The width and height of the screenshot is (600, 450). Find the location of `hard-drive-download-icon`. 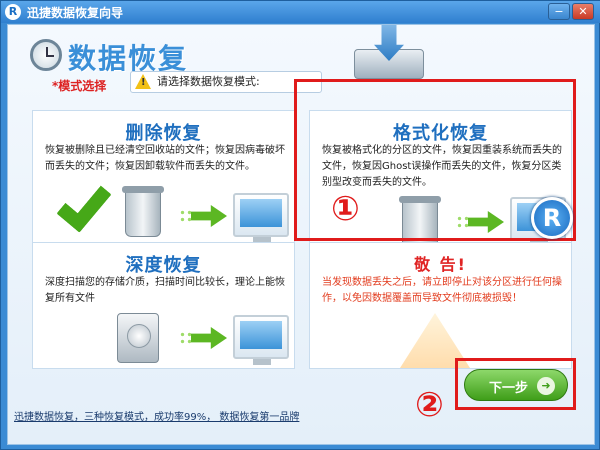

hard-drive-download-icon is located at coordinates (389, 54).